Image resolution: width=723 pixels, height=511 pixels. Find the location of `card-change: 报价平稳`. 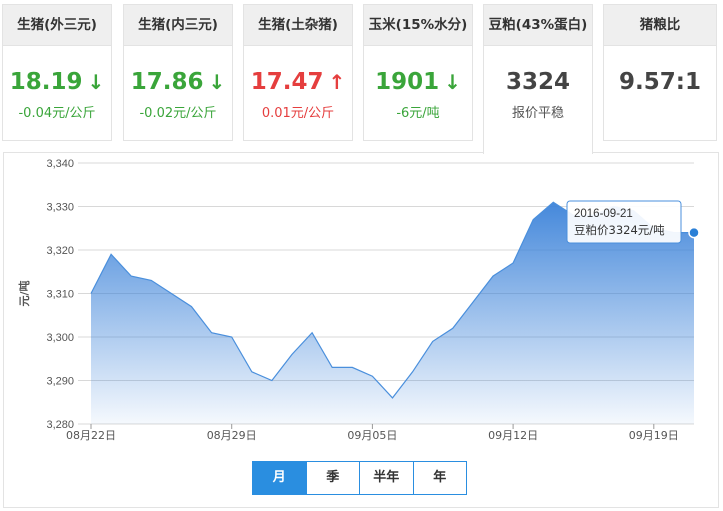

card-change: 报价平稳 is located at coordinates (537, 113).